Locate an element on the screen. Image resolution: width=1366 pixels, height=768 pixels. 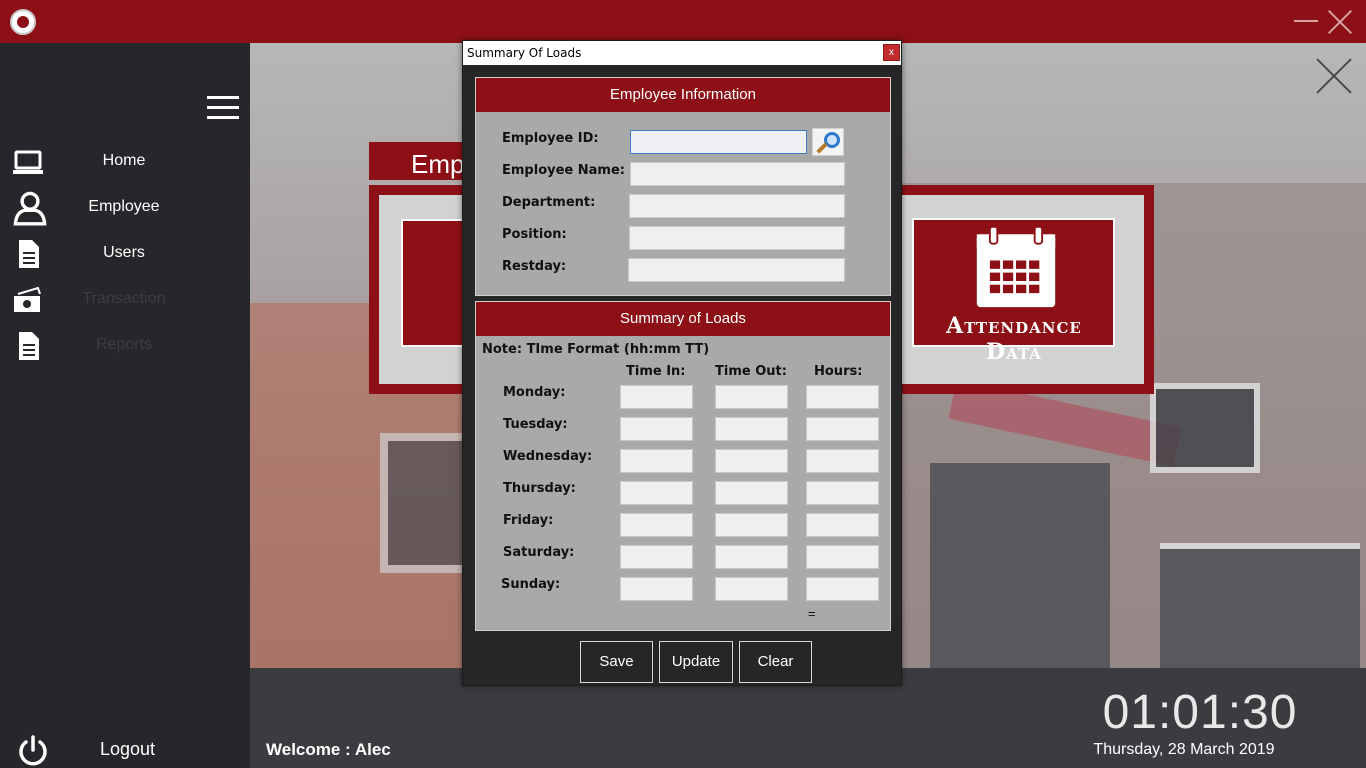
day-label-wednesday: Wednesday: is located at coordinates (548, 456).